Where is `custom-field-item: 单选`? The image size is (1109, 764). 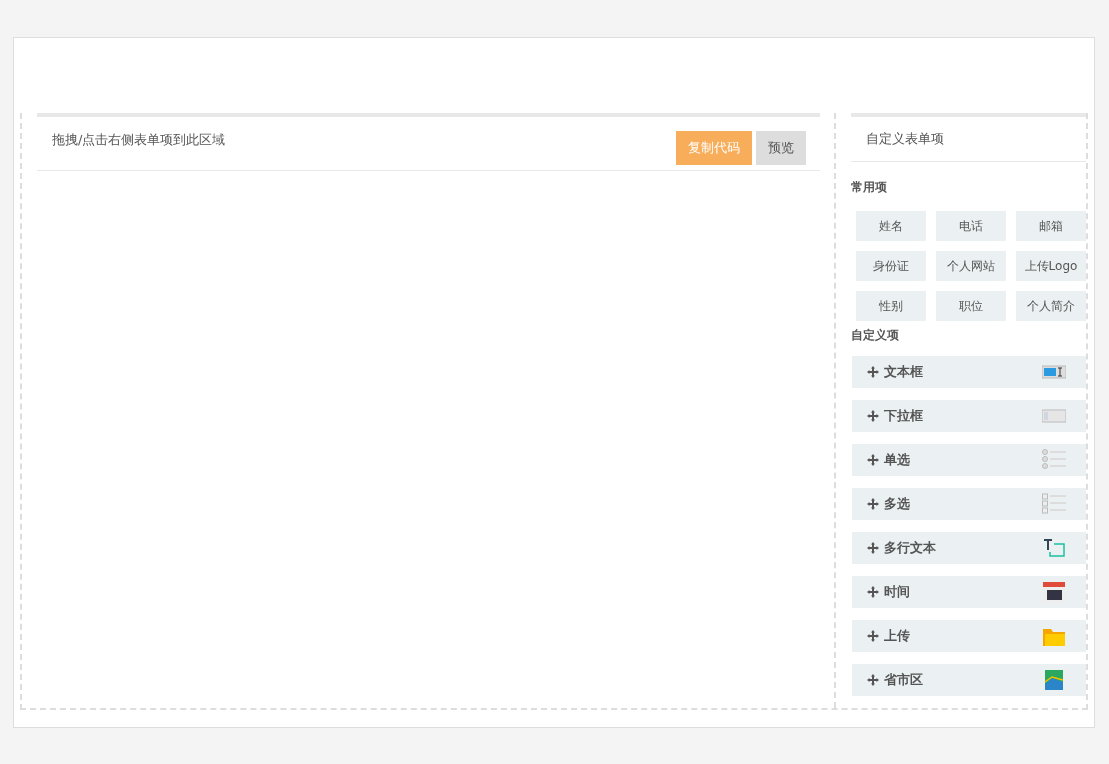
custom-field-item: 单选 is located at coordinates (969, 460).